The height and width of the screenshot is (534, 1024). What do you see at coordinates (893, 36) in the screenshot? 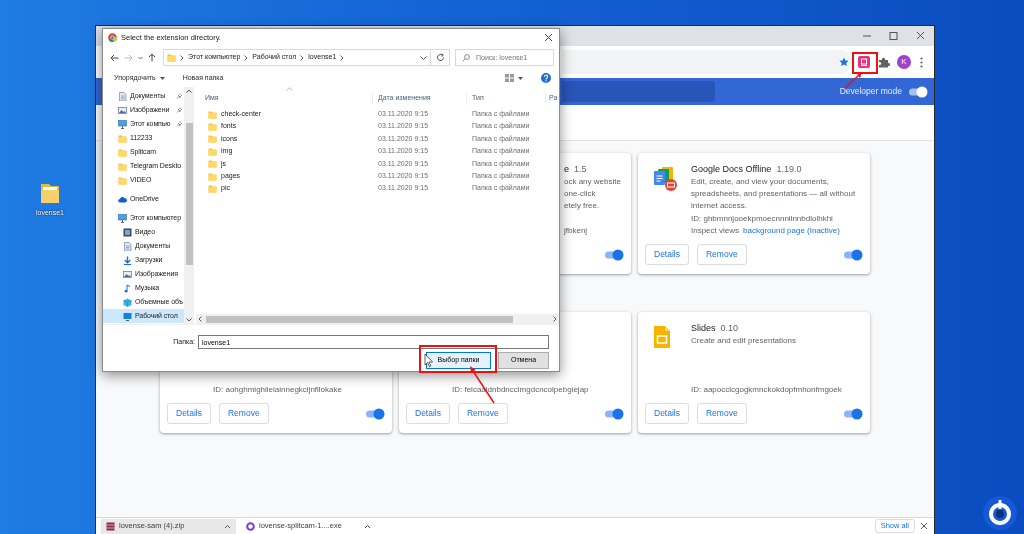
I see `maximize-icon` at bounding box center [893, 36].